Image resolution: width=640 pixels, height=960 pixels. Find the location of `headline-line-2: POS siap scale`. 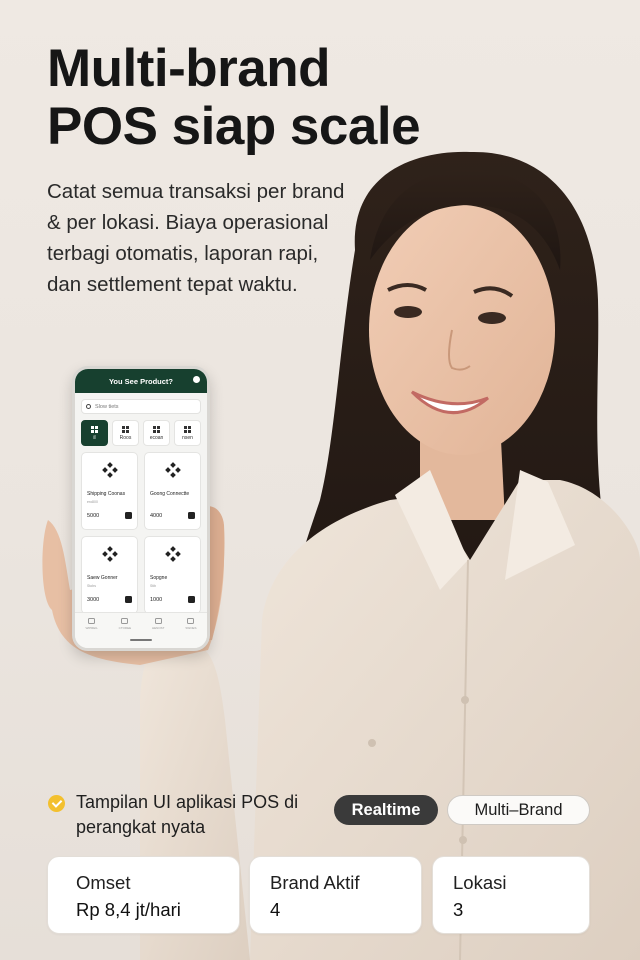

headline-line-2: POS siap scale is located at coordinates (234, 126).